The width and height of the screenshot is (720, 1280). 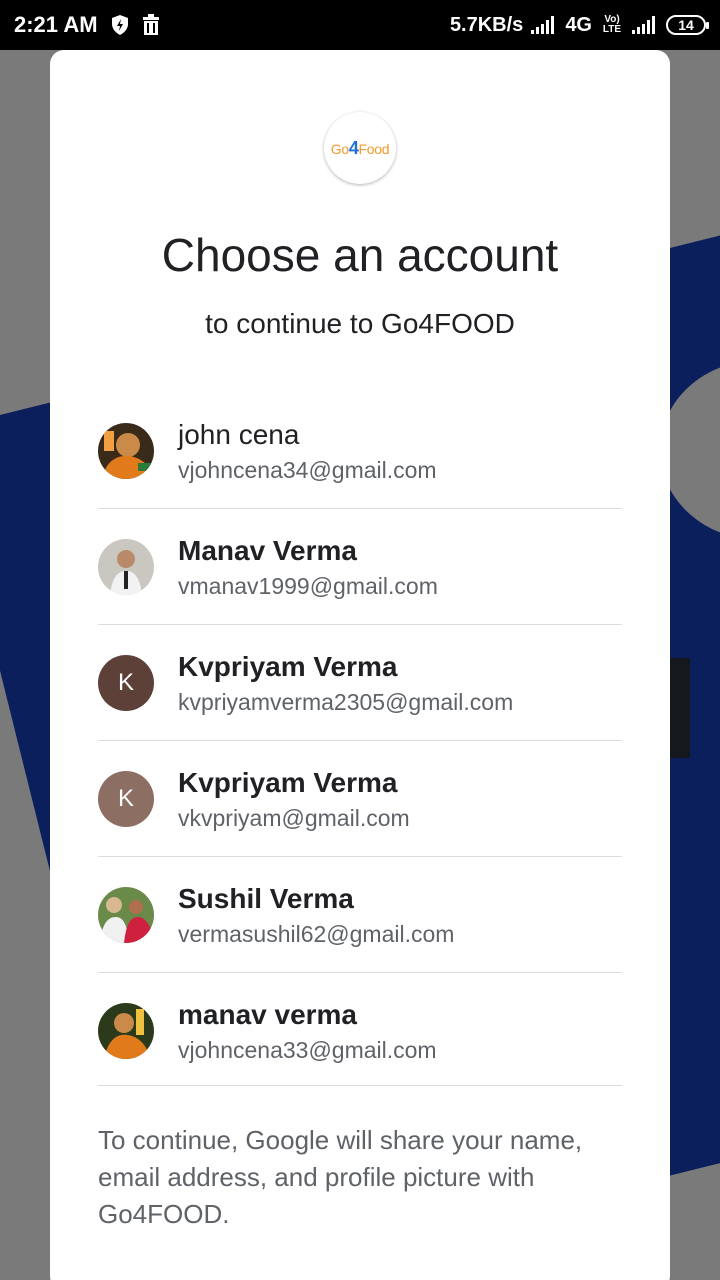 I want to click on account-email: vmanav1999@gmail.com, so click(x=308, y=586).